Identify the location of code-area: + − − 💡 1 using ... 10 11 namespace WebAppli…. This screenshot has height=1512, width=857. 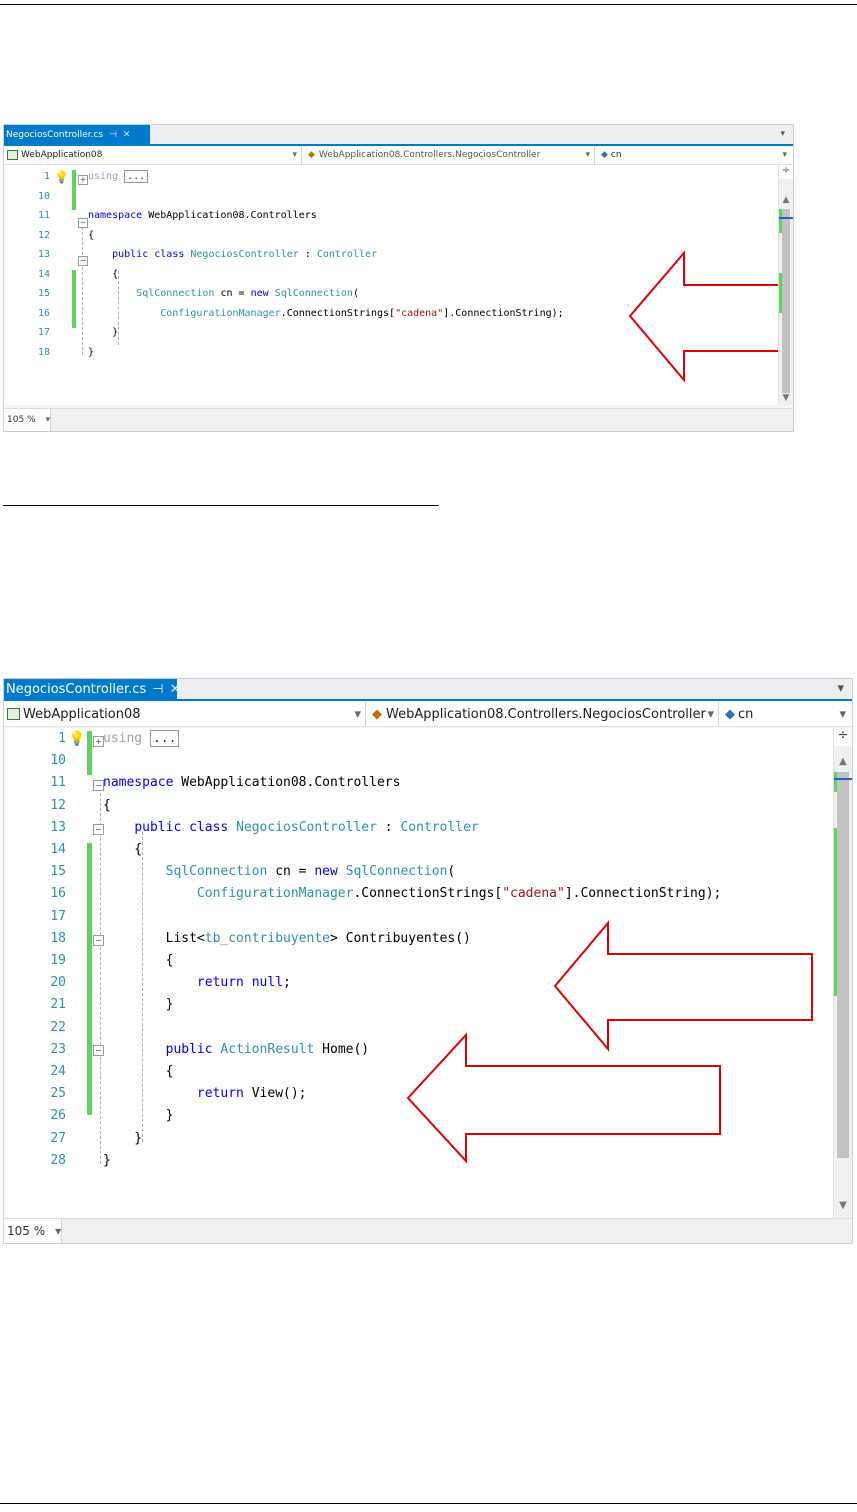
(398, 285).